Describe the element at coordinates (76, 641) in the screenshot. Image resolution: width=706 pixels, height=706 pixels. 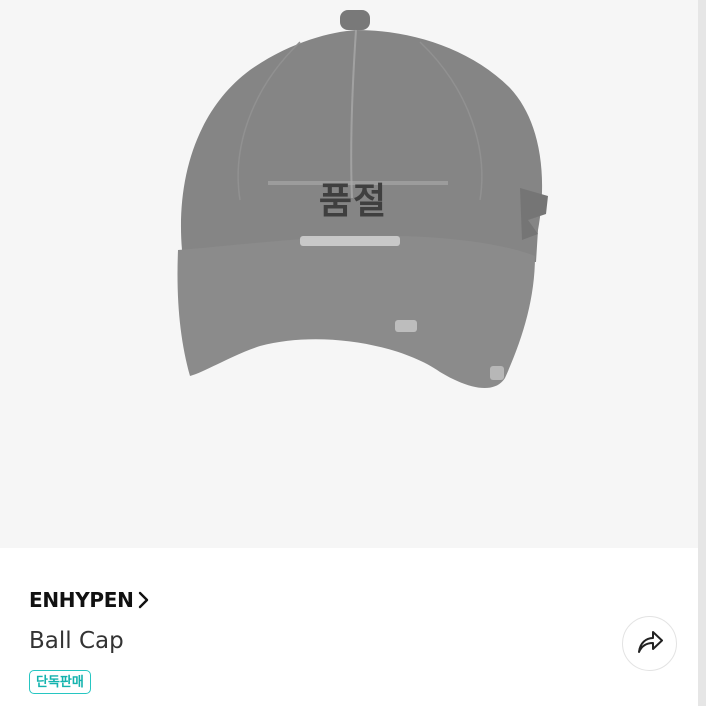
I see `product-name: Ball Cap` at that location.